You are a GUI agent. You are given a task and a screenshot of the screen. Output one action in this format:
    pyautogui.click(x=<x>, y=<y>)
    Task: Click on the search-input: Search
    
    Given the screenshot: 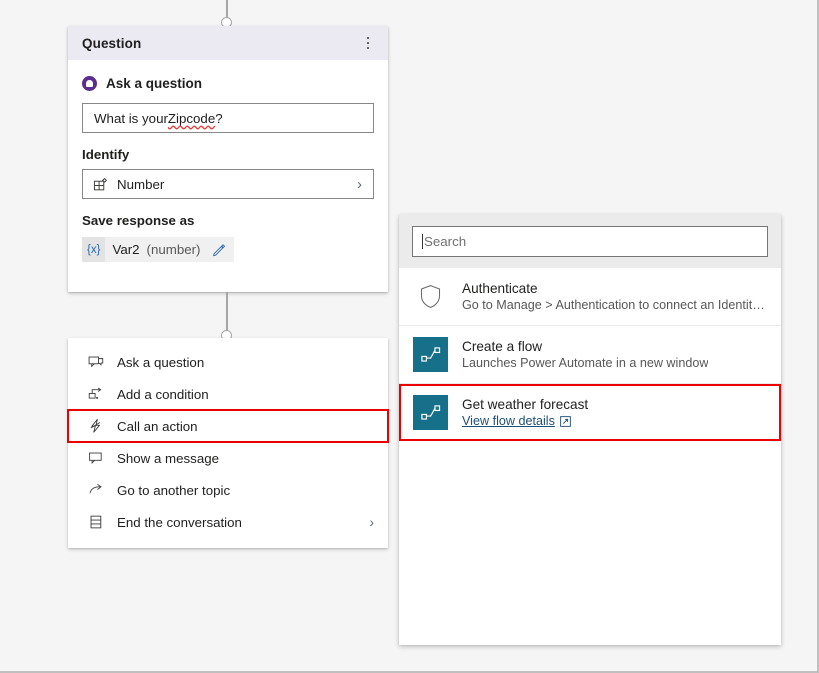 What is the action you would take?
    pyautogui.click(x=590, y=241)
    